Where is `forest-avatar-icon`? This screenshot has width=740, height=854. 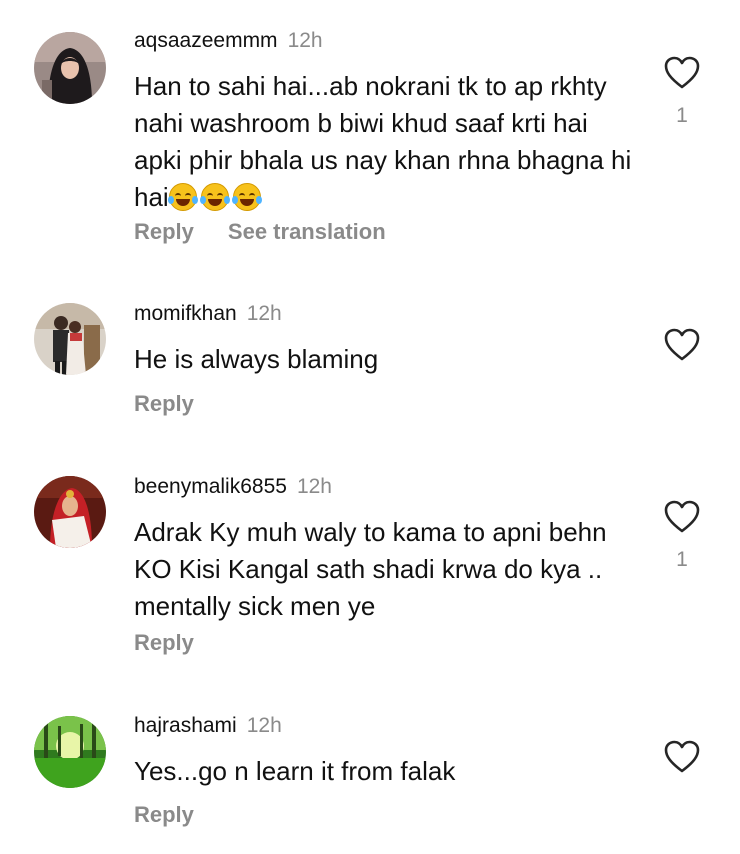 forest-avatar-icon is located at coordinates (70, 752).